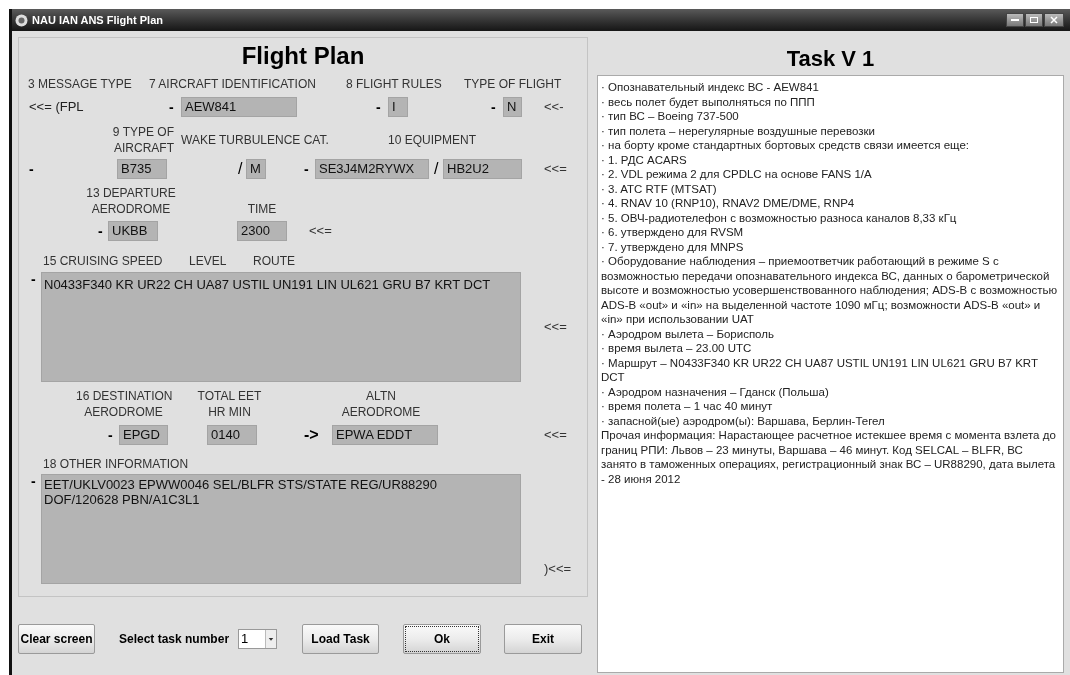 This screenshot has width=1070, height=675. Describe the element at coordinates (233, 84) in the screenshot. I see `field-label: 7 AIRCRAFT IDENTIFICATION` at that location.